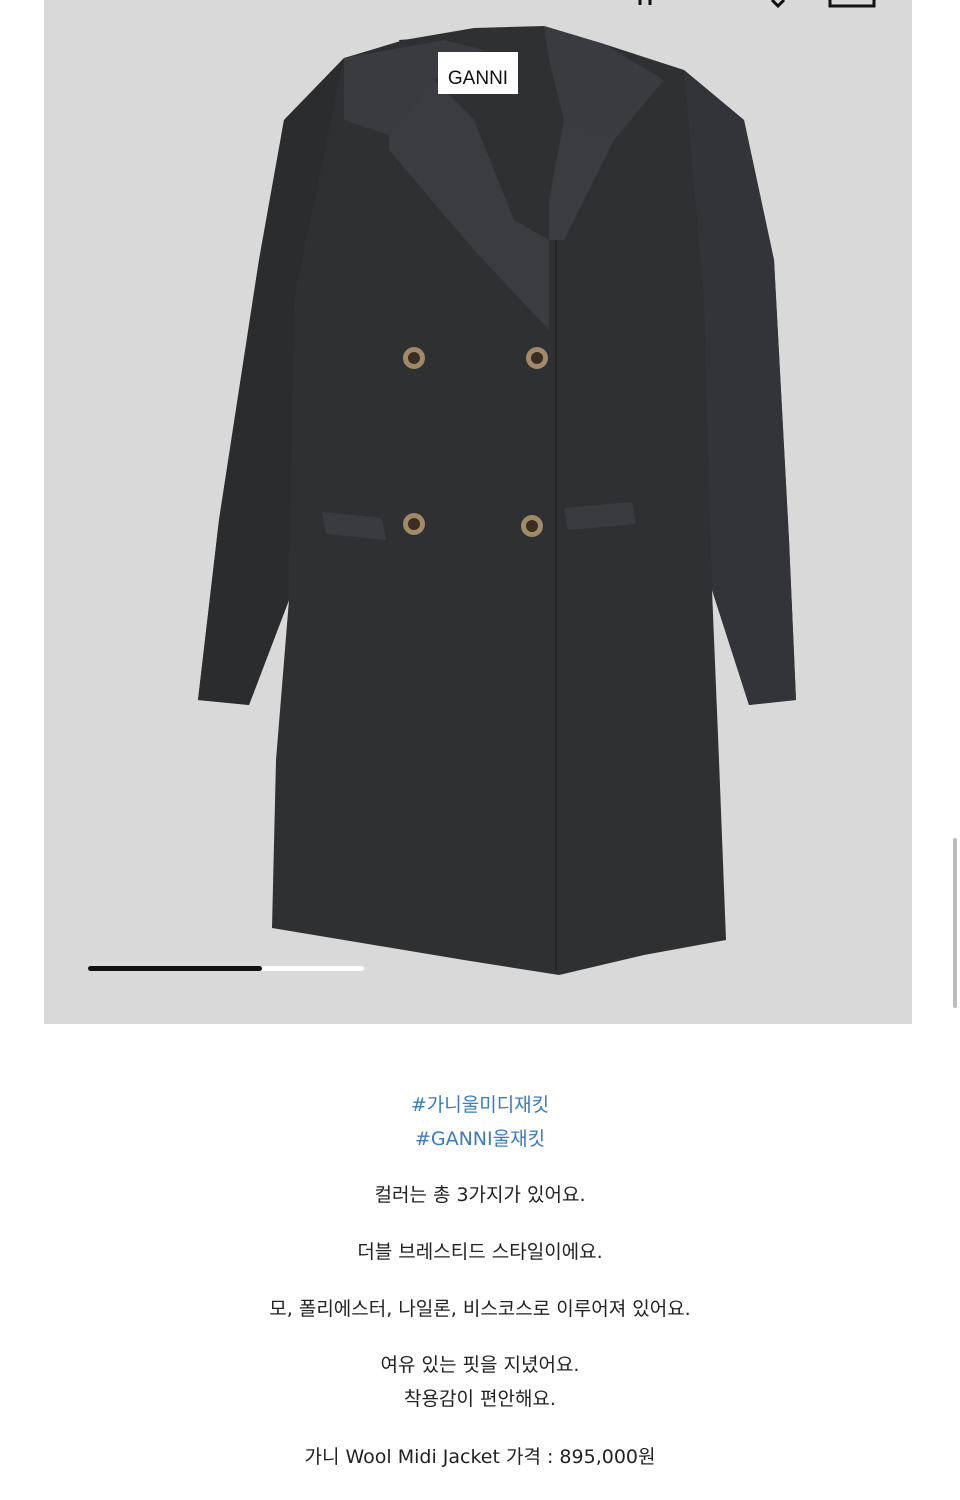  What do you see at coordinates (478, 78) in the screenshot?
I see `brand-label-text: GANNI` at bounding box center [478, 78].